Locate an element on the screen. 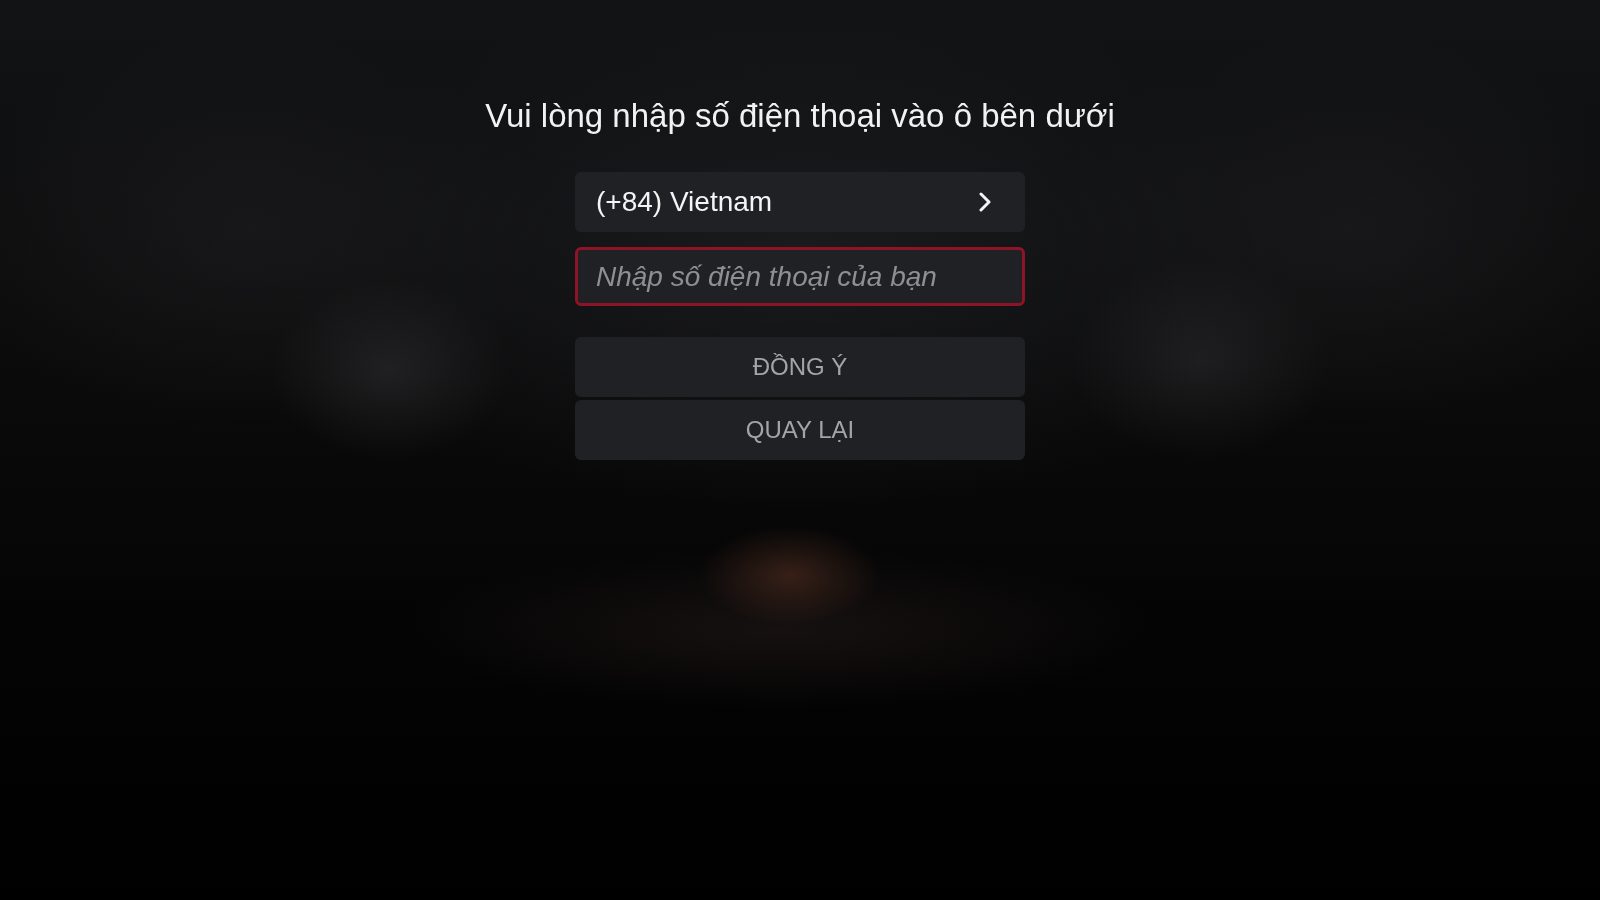 Image resolution: width=1600 pixels, height=900 pixels. back-button: QUAY LẠI is located at coordinates (800, 430).